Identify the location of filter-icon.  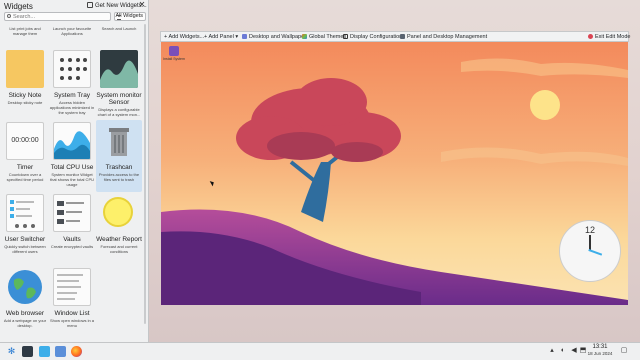
(119, 17).